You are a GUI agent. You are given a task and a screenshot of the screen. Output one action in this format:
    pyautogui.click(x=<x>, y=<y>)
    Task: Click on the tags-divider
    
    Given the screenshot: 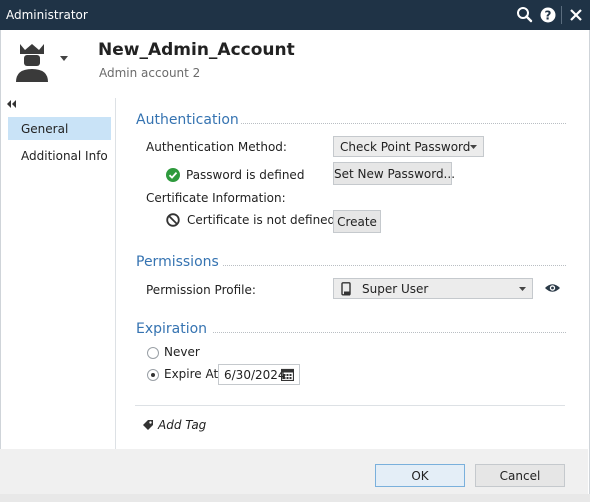 What is the action you would take?
    pyautogui.click(x=350, y=405)
    